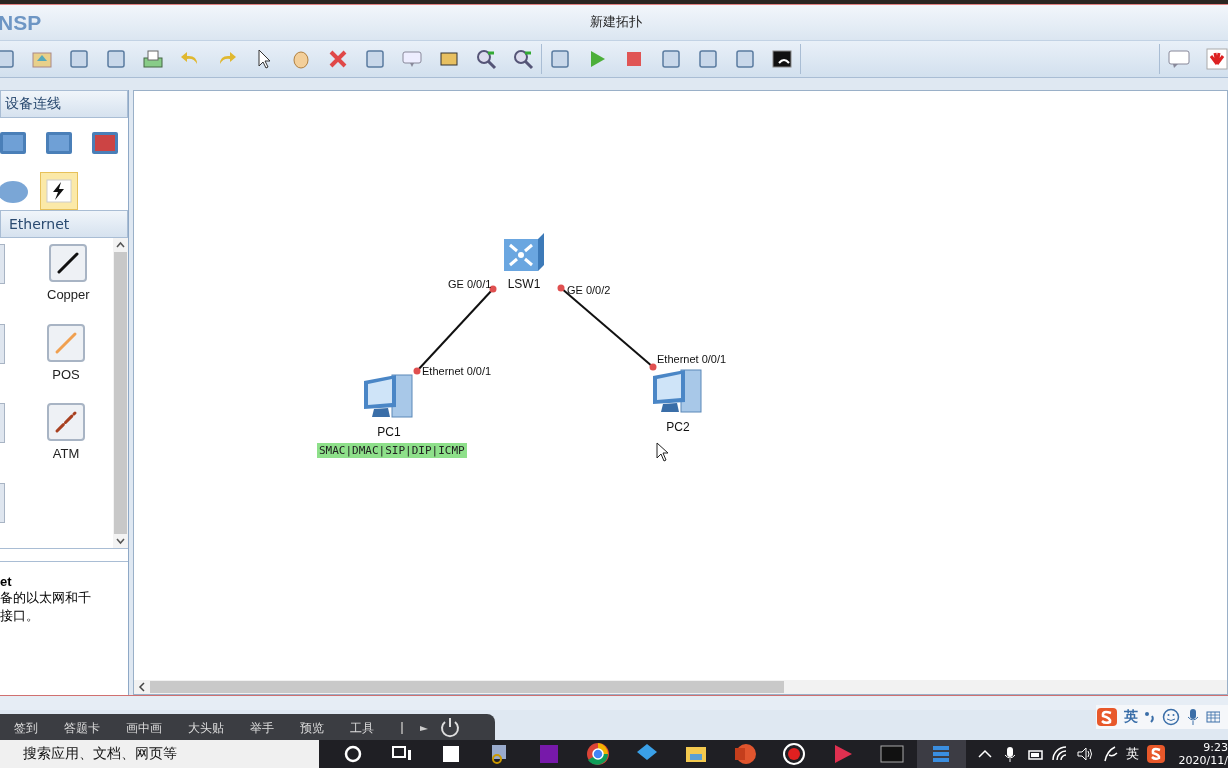  What do you see at coordinates (524, 284) in the screenshot?
I see `device-label: LSW1` at bounding box center [524, 284].